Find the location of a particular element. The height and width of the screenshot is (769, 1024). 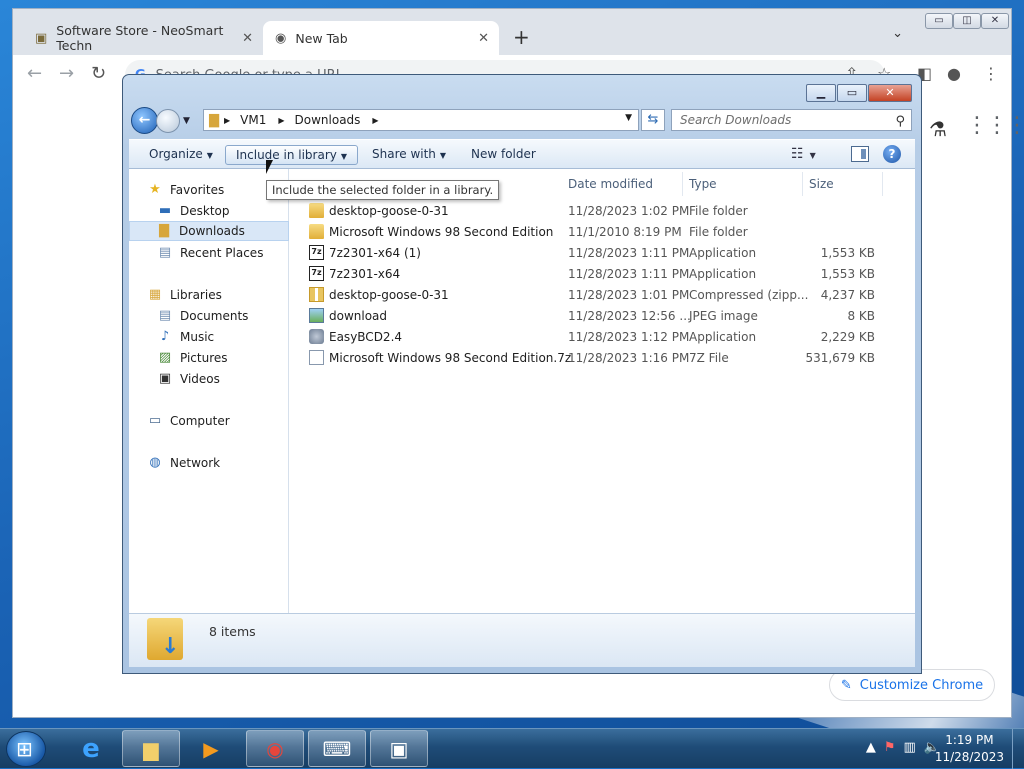

media-player-icon: ▶ is located at coordinates (211, 748).